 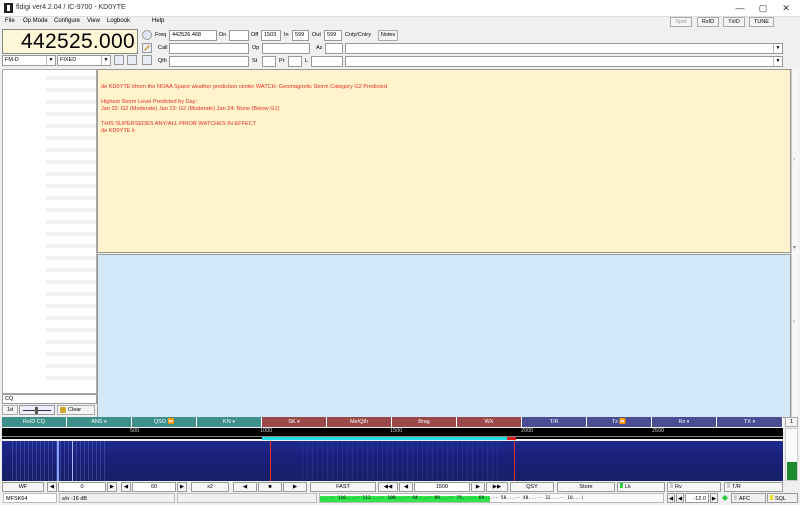 What do you see at coordinates (748, 498) in the screenshot?
I see `afc-toggle: AFC` at bounding box center [748, 498].